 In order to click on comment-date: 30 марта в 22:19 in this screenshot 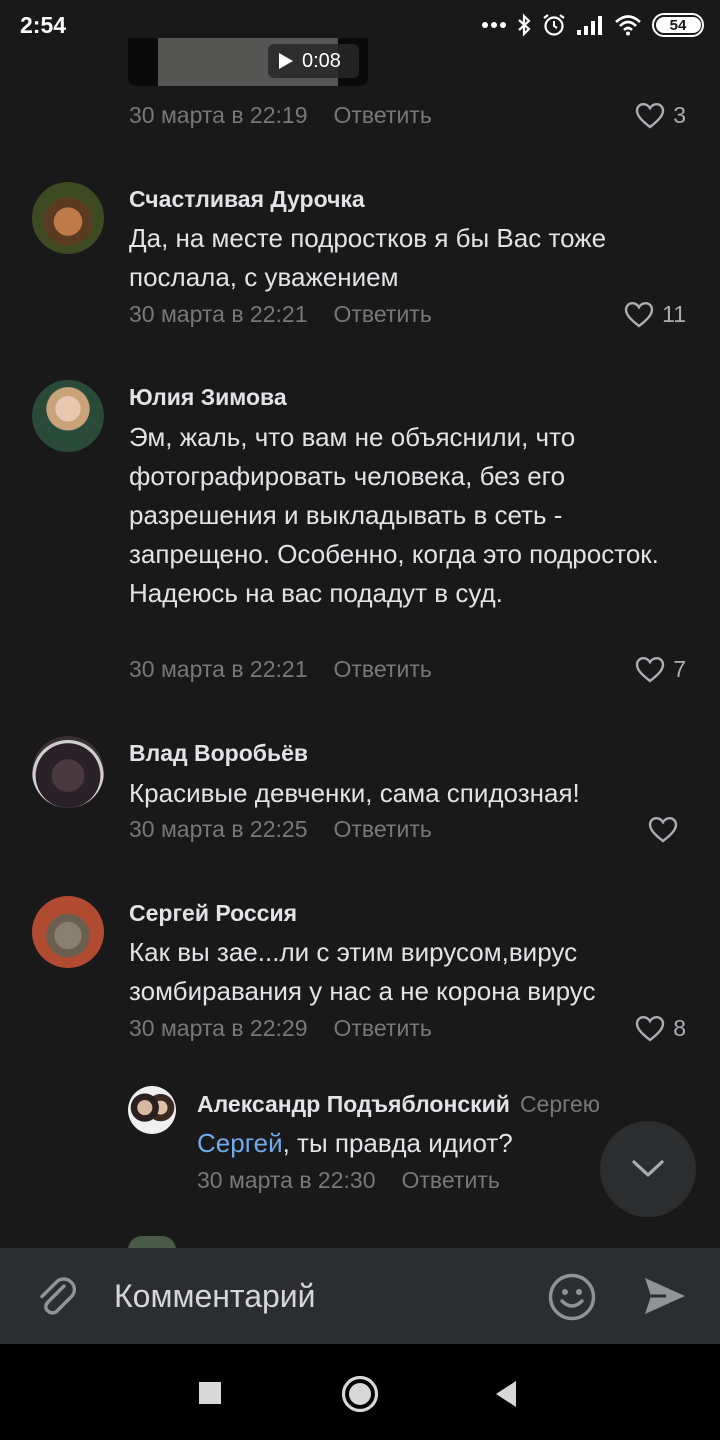, I will do `click(218, 115)`.